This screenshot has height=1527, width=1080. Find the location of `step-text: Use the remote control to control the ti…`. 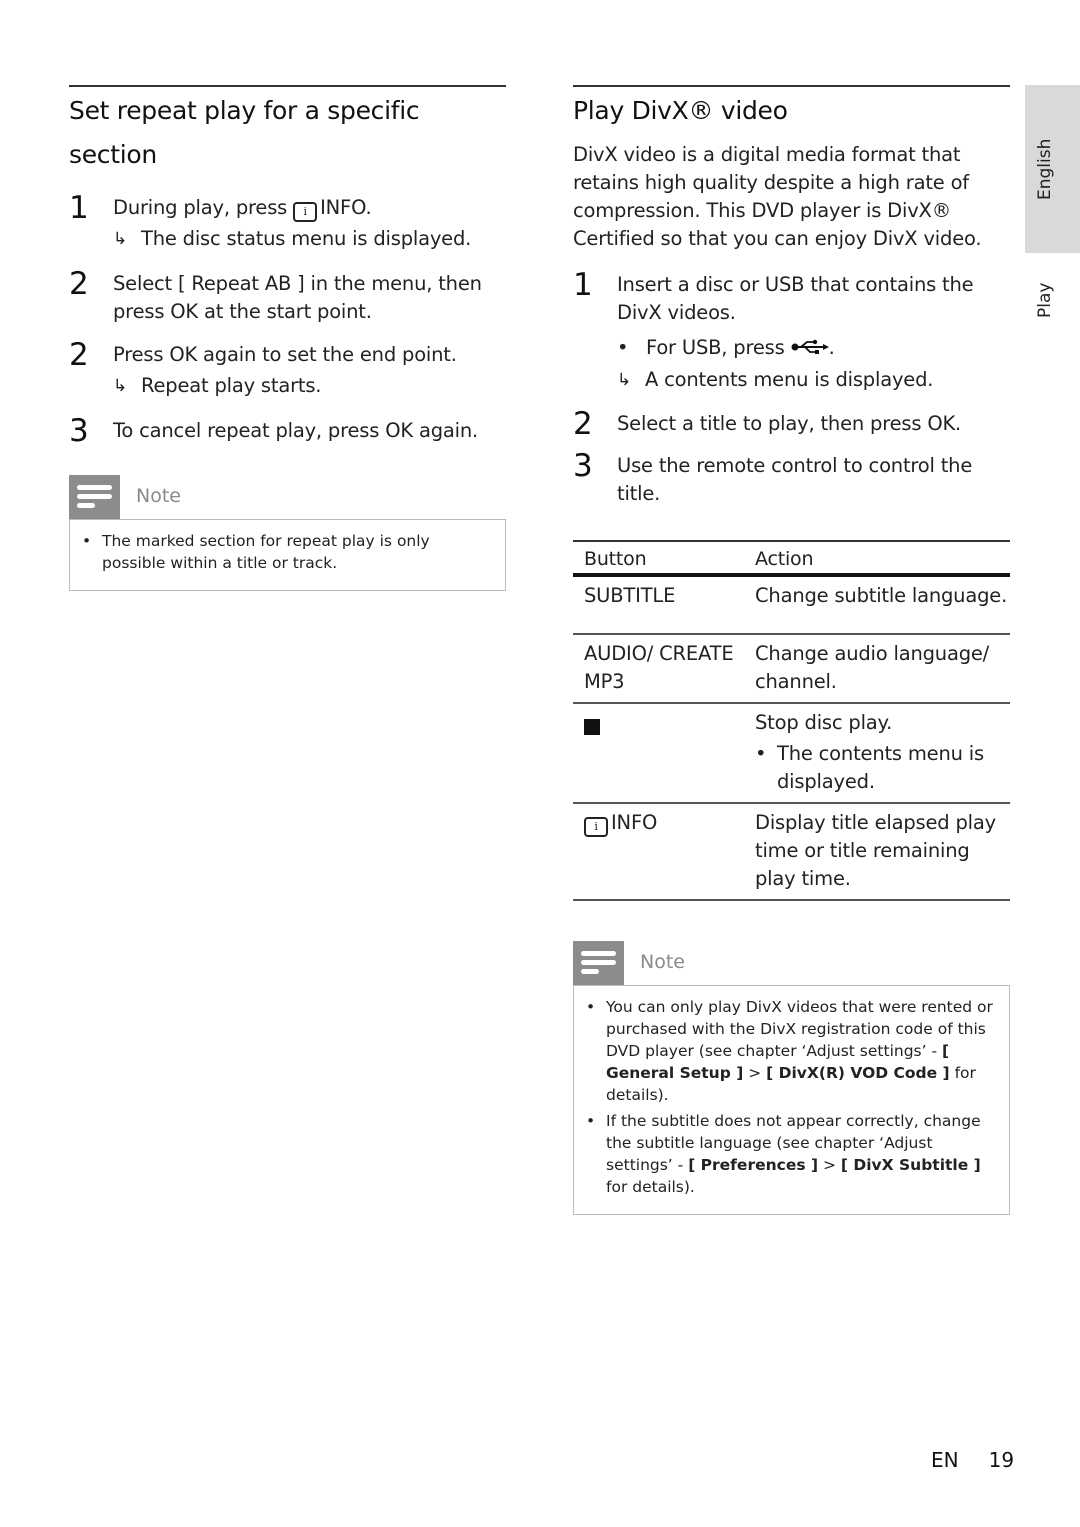

step-text: Use the remote control to control the ti… is located at coordinates (795, 479).